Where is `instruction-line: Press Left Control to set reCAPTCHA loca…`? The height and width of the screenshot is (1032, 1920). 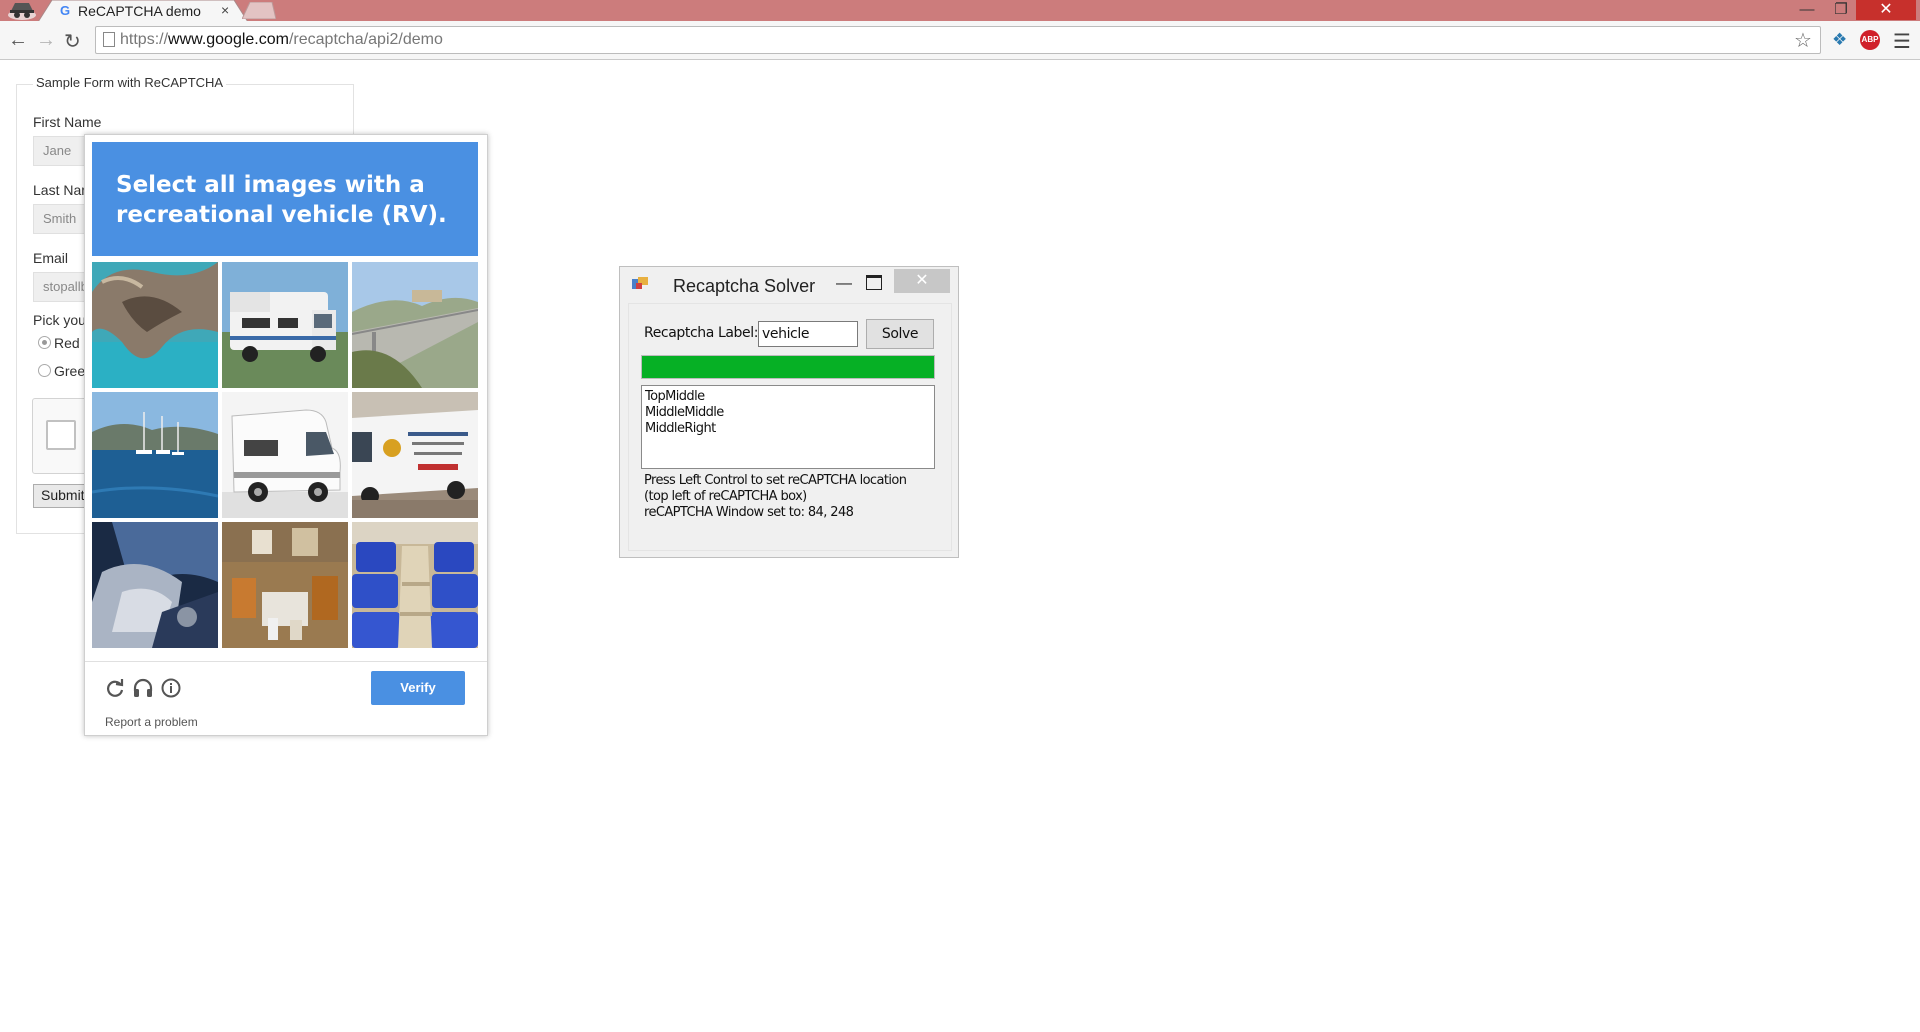 instruction-line: Press Left Control to set reCAPTCHA loca… is located at coordinates (775, 480).